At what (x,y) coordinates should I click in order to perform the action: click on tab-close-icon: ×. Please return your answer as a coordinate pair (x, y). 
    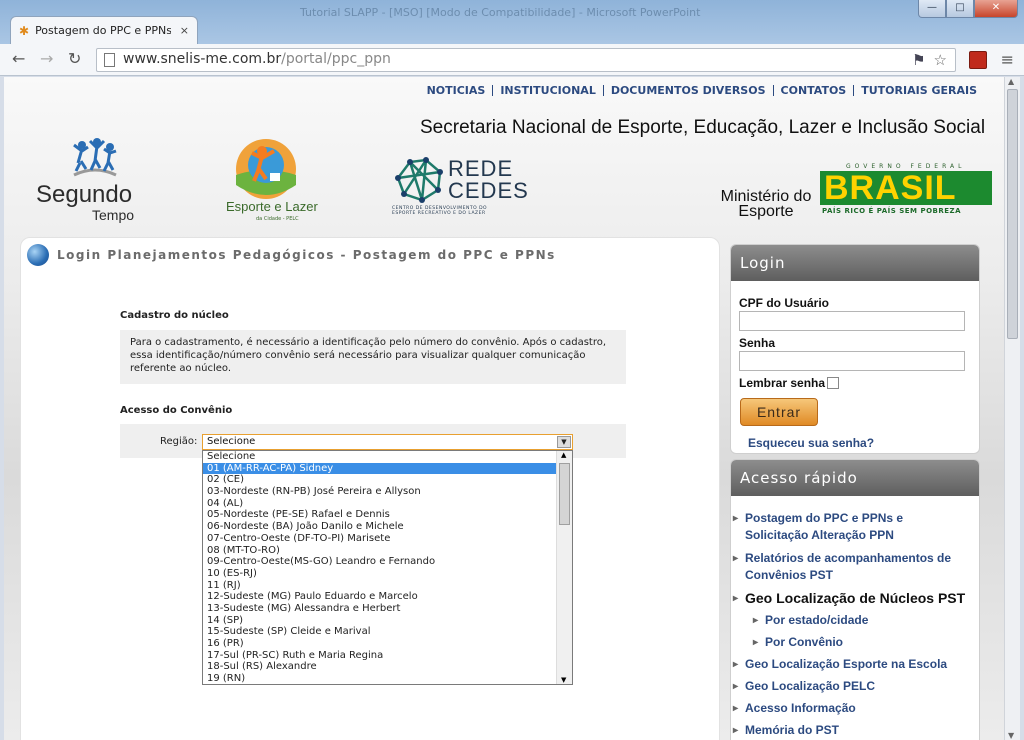
    Looking at the image, I should click on (184, 30).